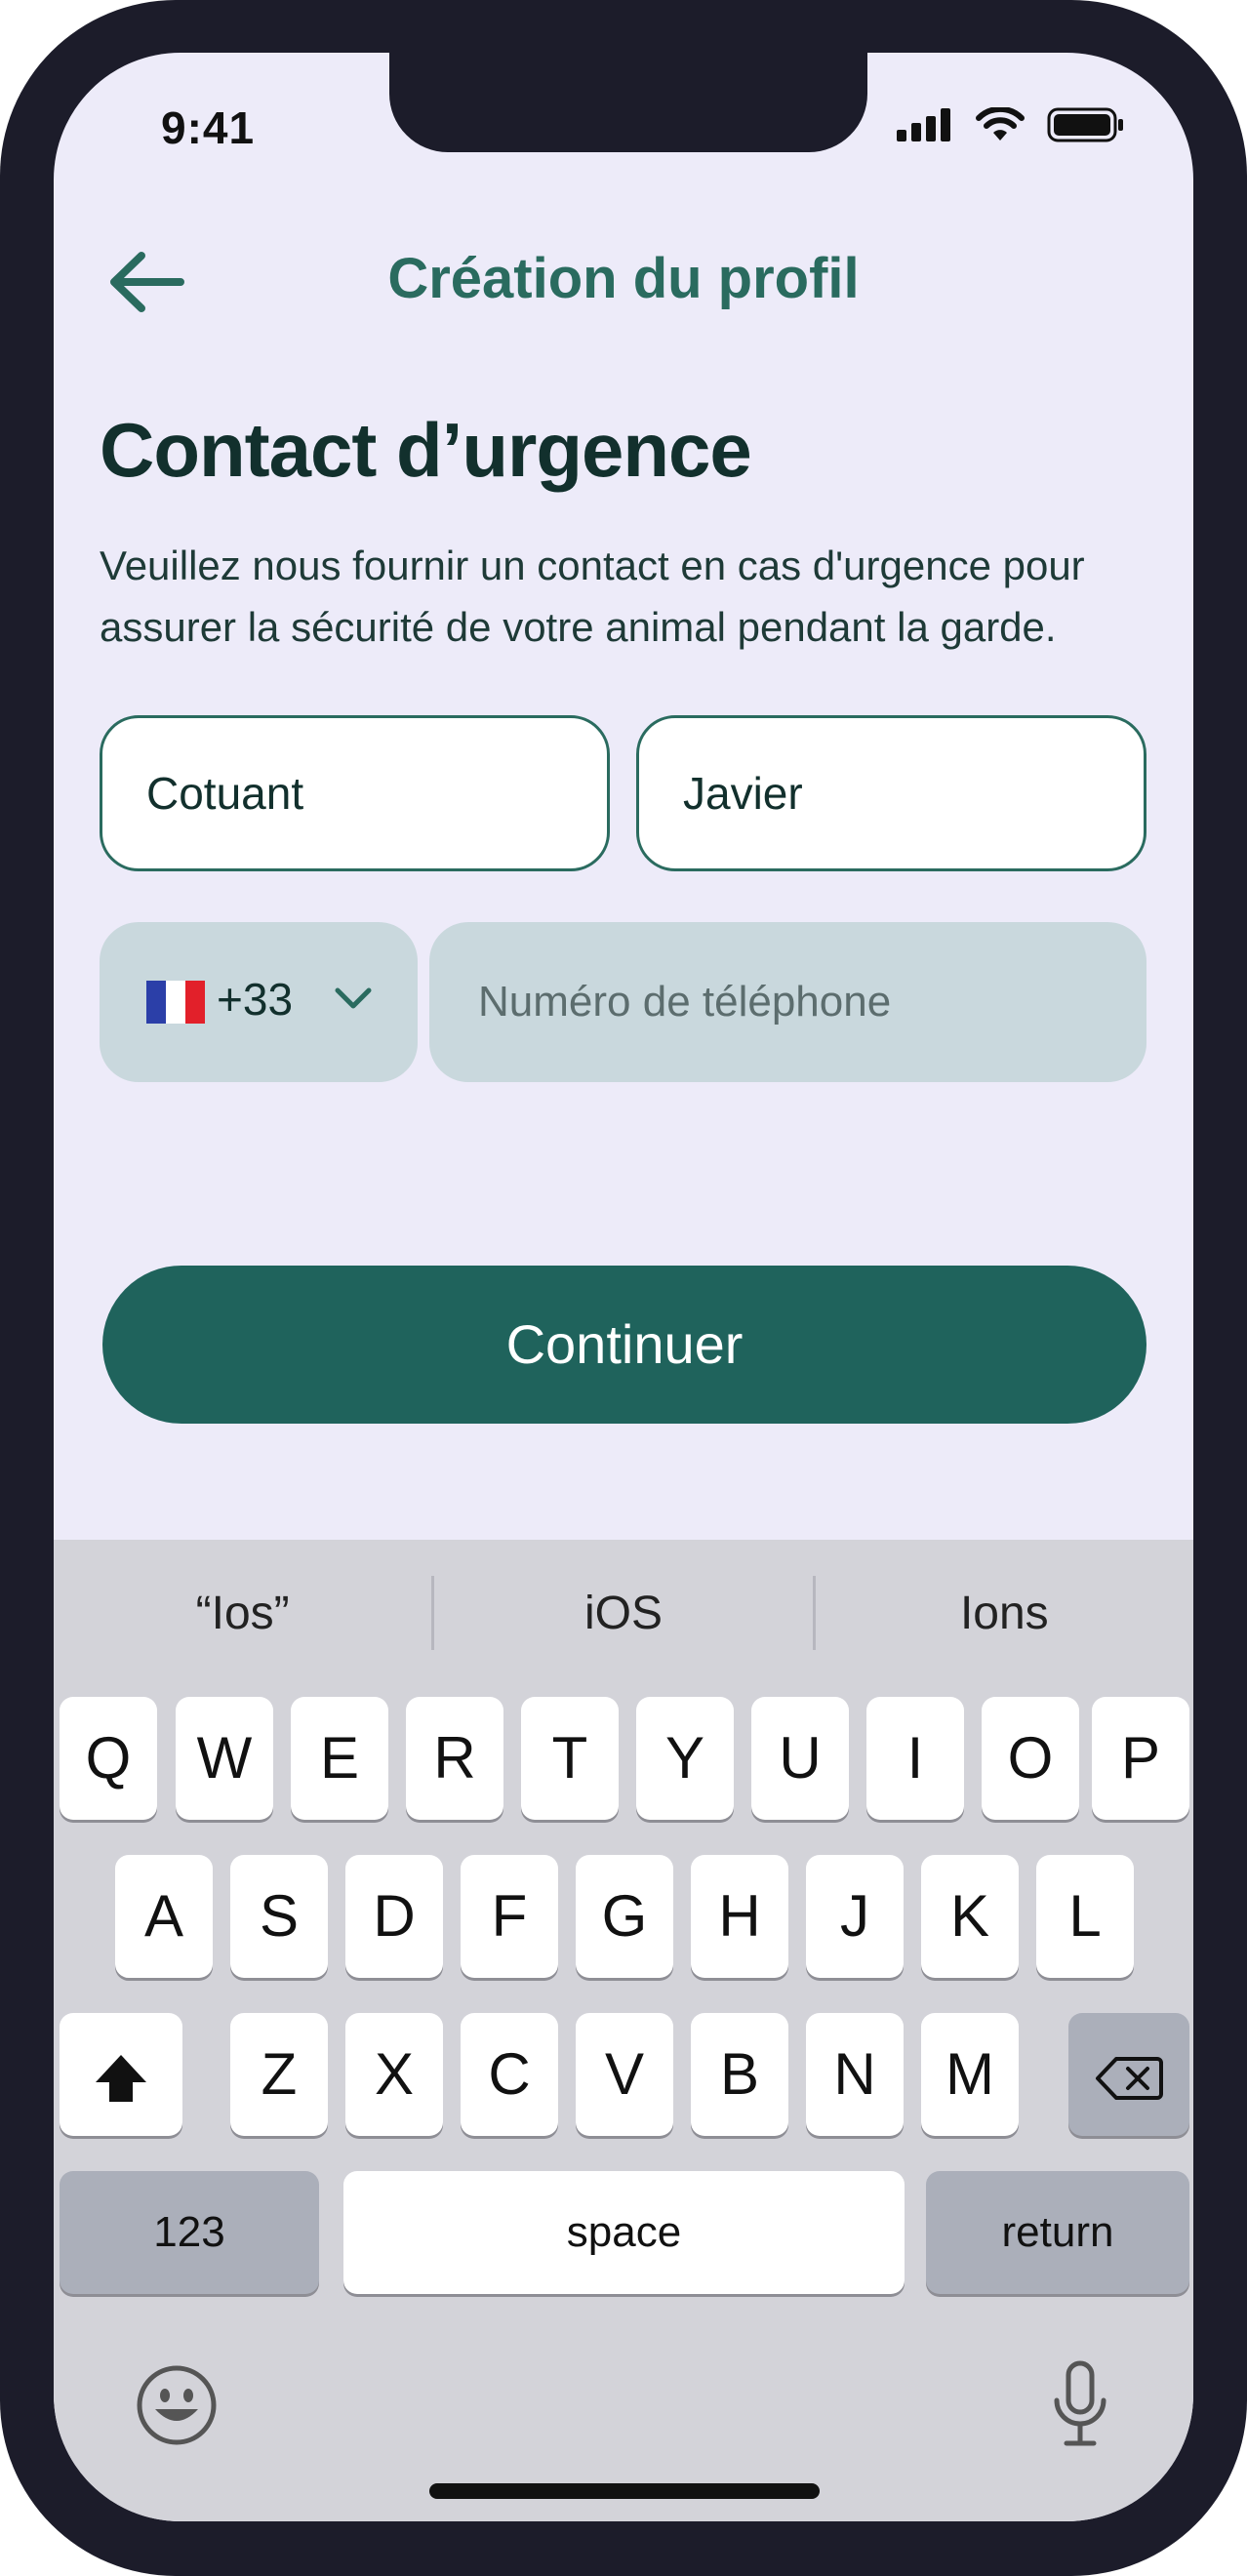 This screenshot has width=1247, height=2576. Describe the element at coordinates (1057, 2232) in the screenshot. I see `return-key: return` at that location.